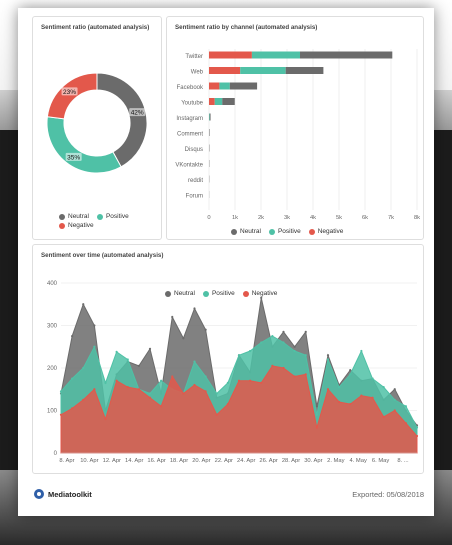 The image size is (452, 545). Describe the element at coordinates (192, 104) in the screenshot. I see `category-label: Youtube` at that location.